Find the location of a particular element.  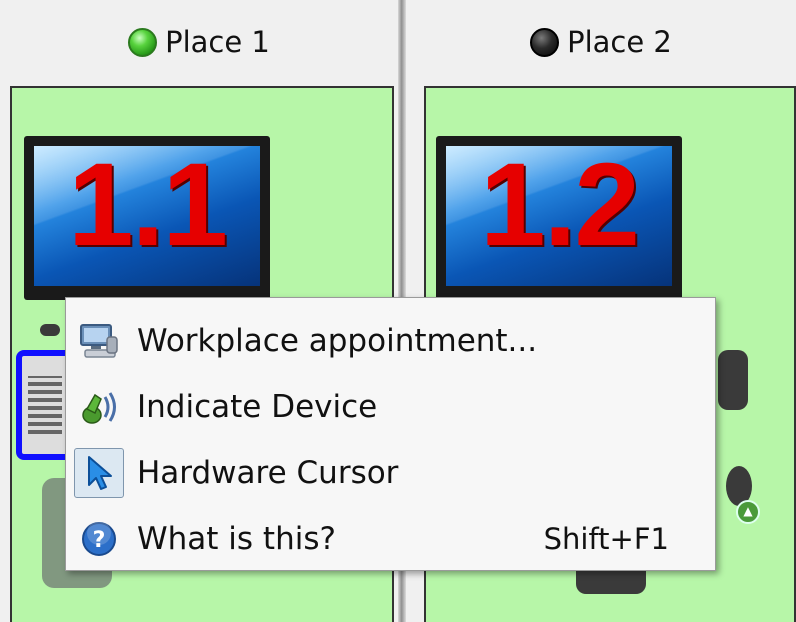

menu-item-hardware-cursor: Hardware Cursor is located at coordinates (390, 473).